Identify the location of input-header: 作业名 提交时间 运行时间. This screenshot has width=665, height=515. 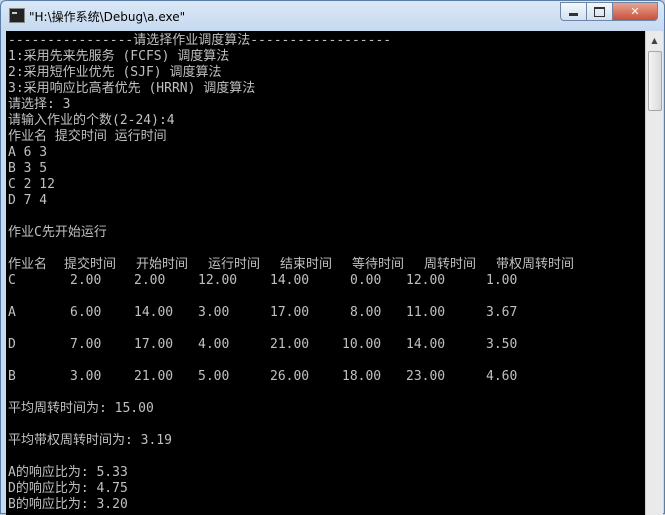
(87, 136).